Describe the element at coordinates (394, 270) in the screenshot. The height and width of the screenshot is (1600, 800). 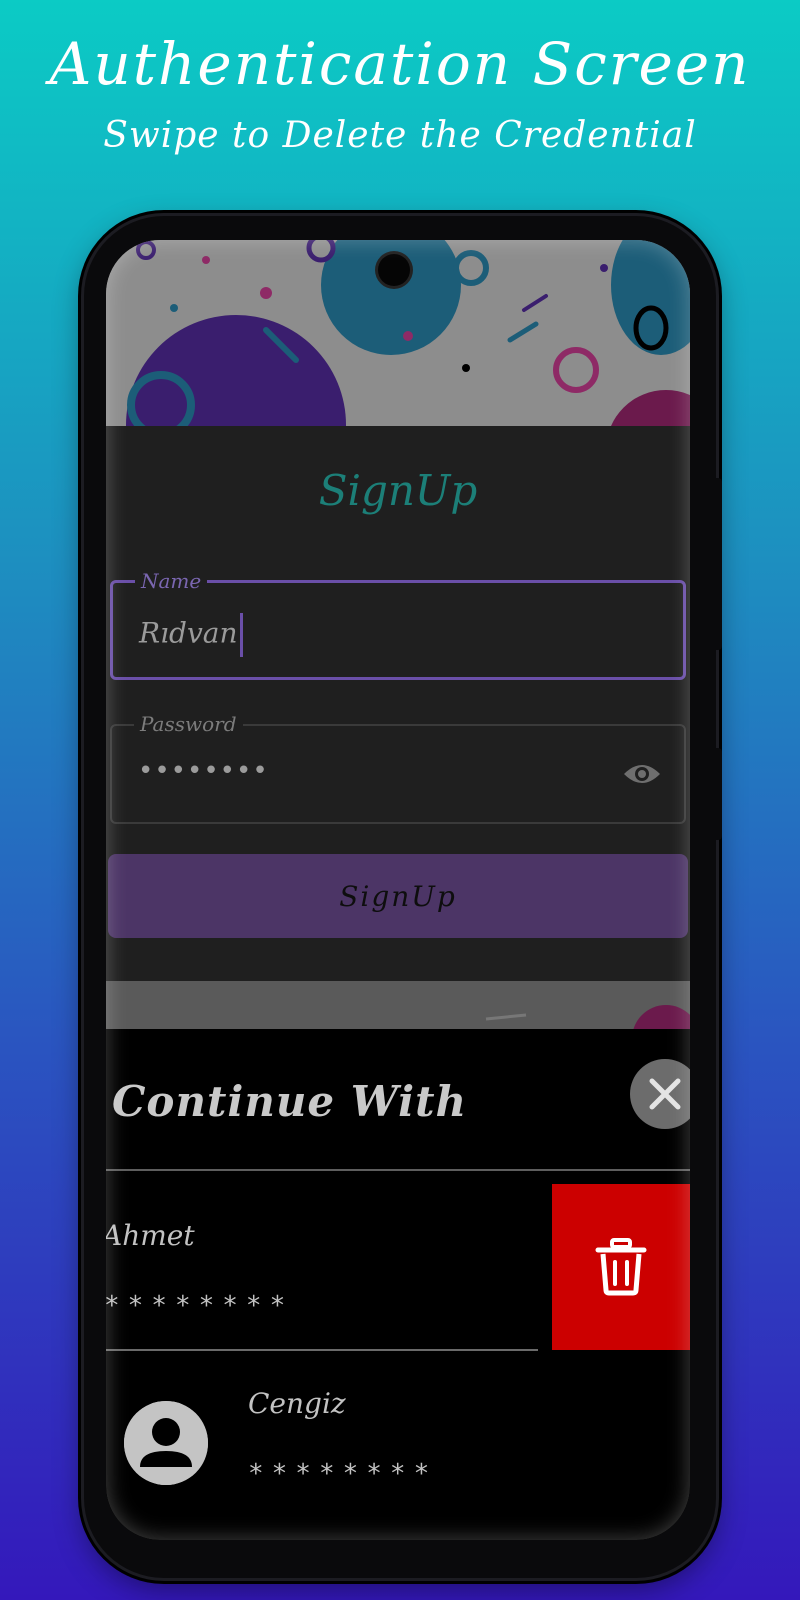
I see `front-camera` at that location.